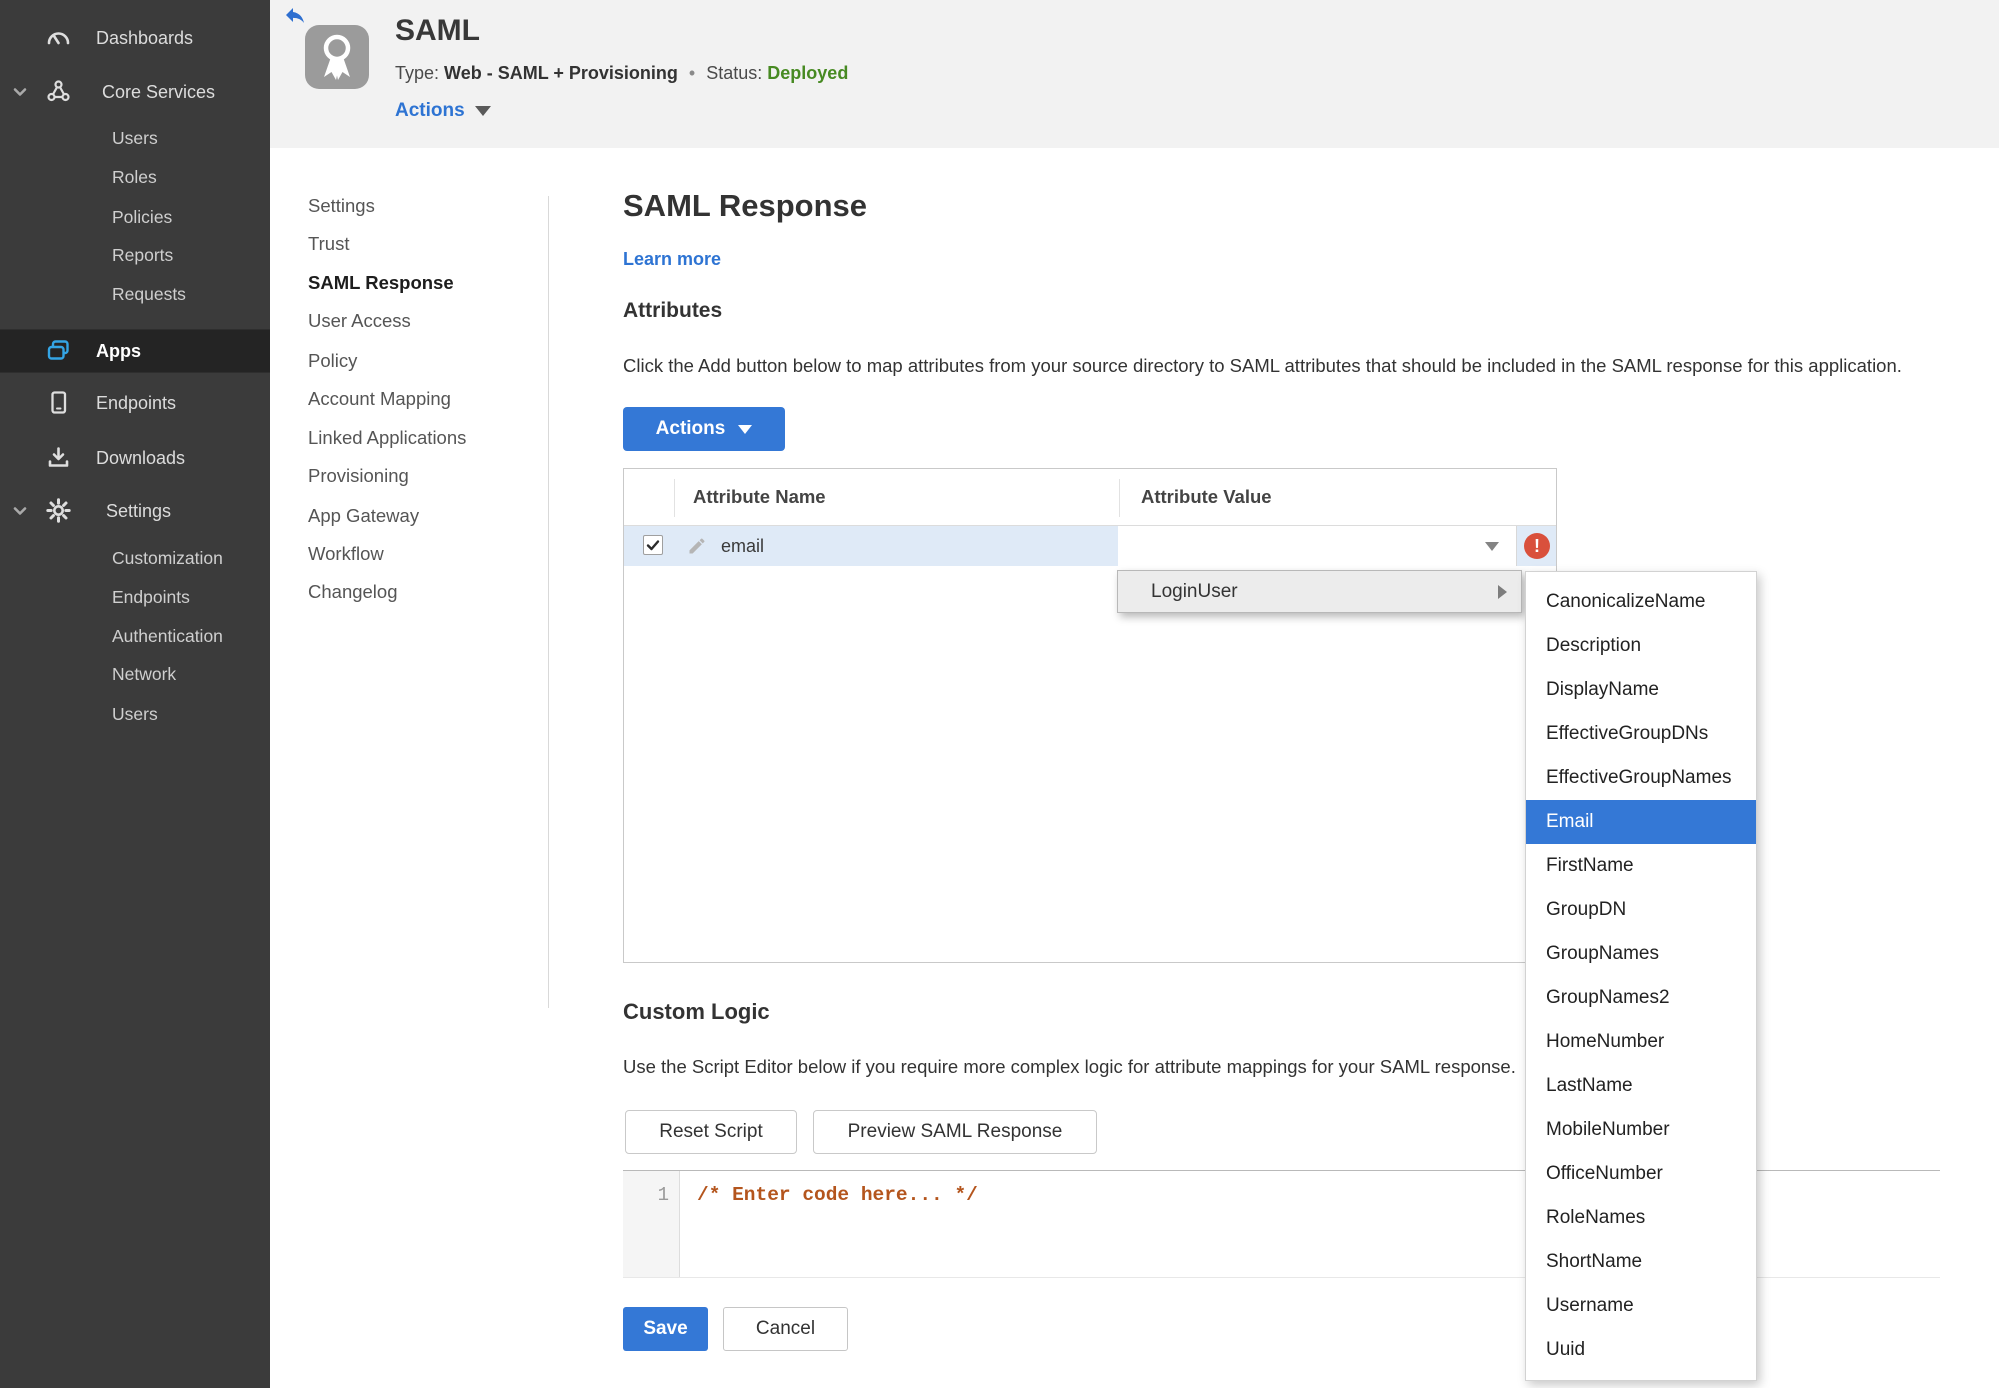 Image resolution: width=1999 pixels, height=1388 pixels. What do you see at coordinates (548, 602) in the screenshot?
I see `nav-divider` at bounding box center [548, 602].